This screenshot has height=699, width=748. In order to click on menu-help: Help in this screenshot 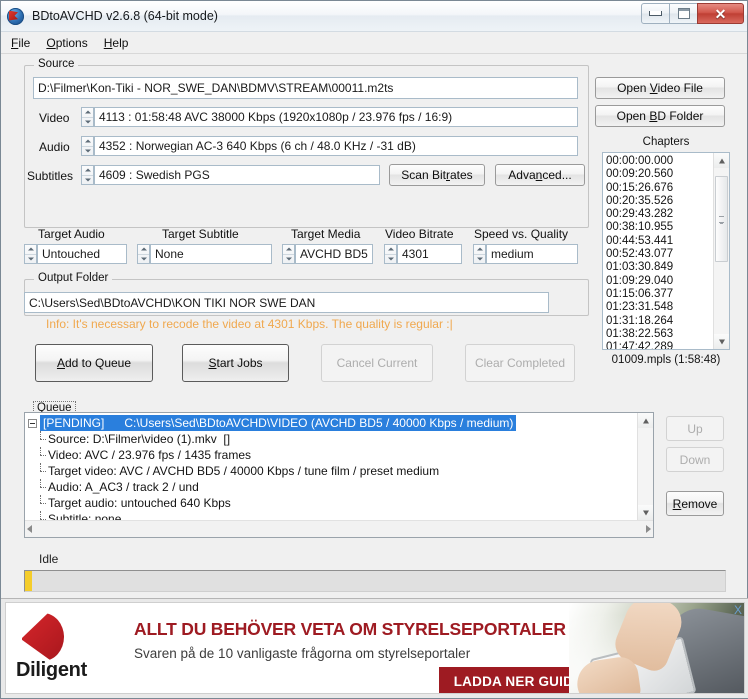, I will do `click(119, 43)`.